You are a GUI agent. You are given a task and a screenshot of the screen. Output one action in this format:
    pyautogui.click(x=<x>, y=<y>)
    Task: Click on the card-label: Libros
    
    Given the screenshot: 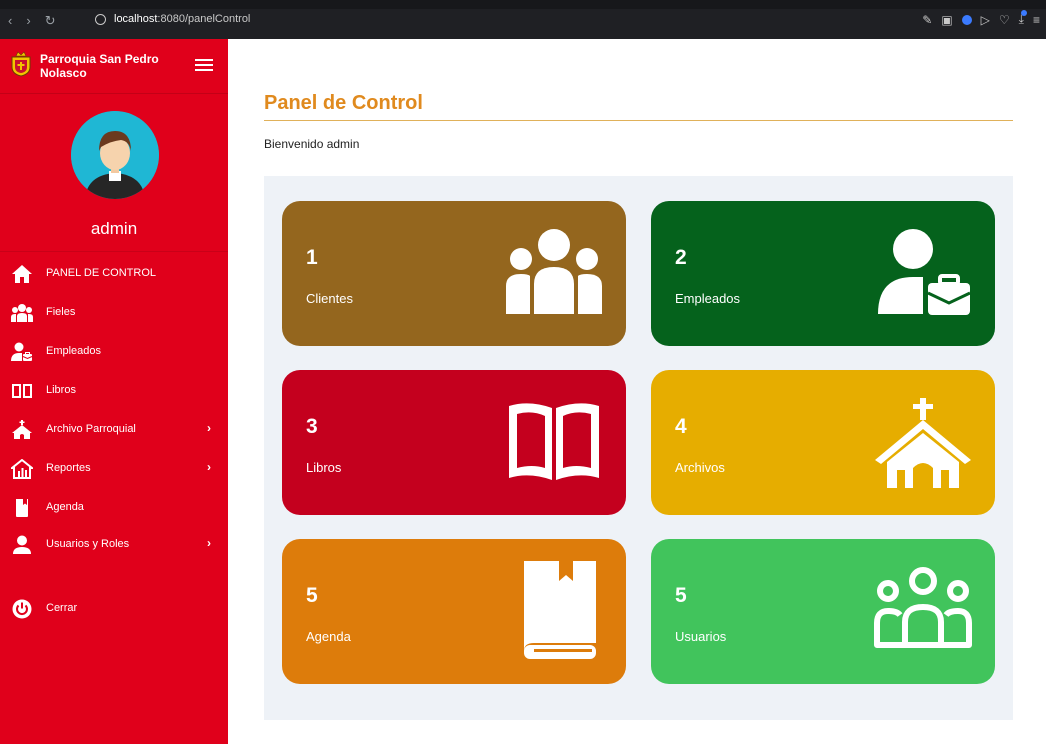 What is the action you would take?
    pyautogui.click(x=324, y=467)
    